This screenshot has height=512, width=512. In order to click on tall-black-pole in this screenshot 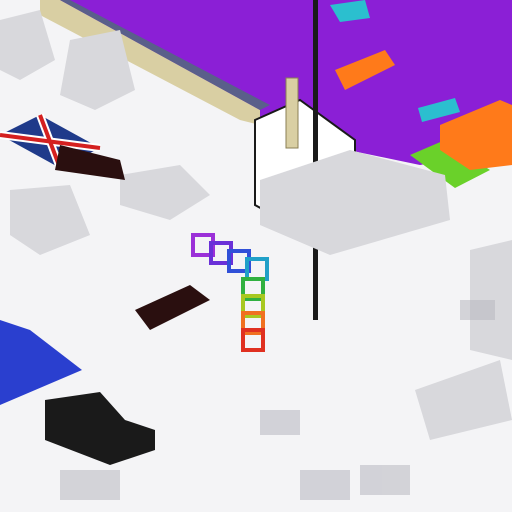, I will do `click(315, 160)`.